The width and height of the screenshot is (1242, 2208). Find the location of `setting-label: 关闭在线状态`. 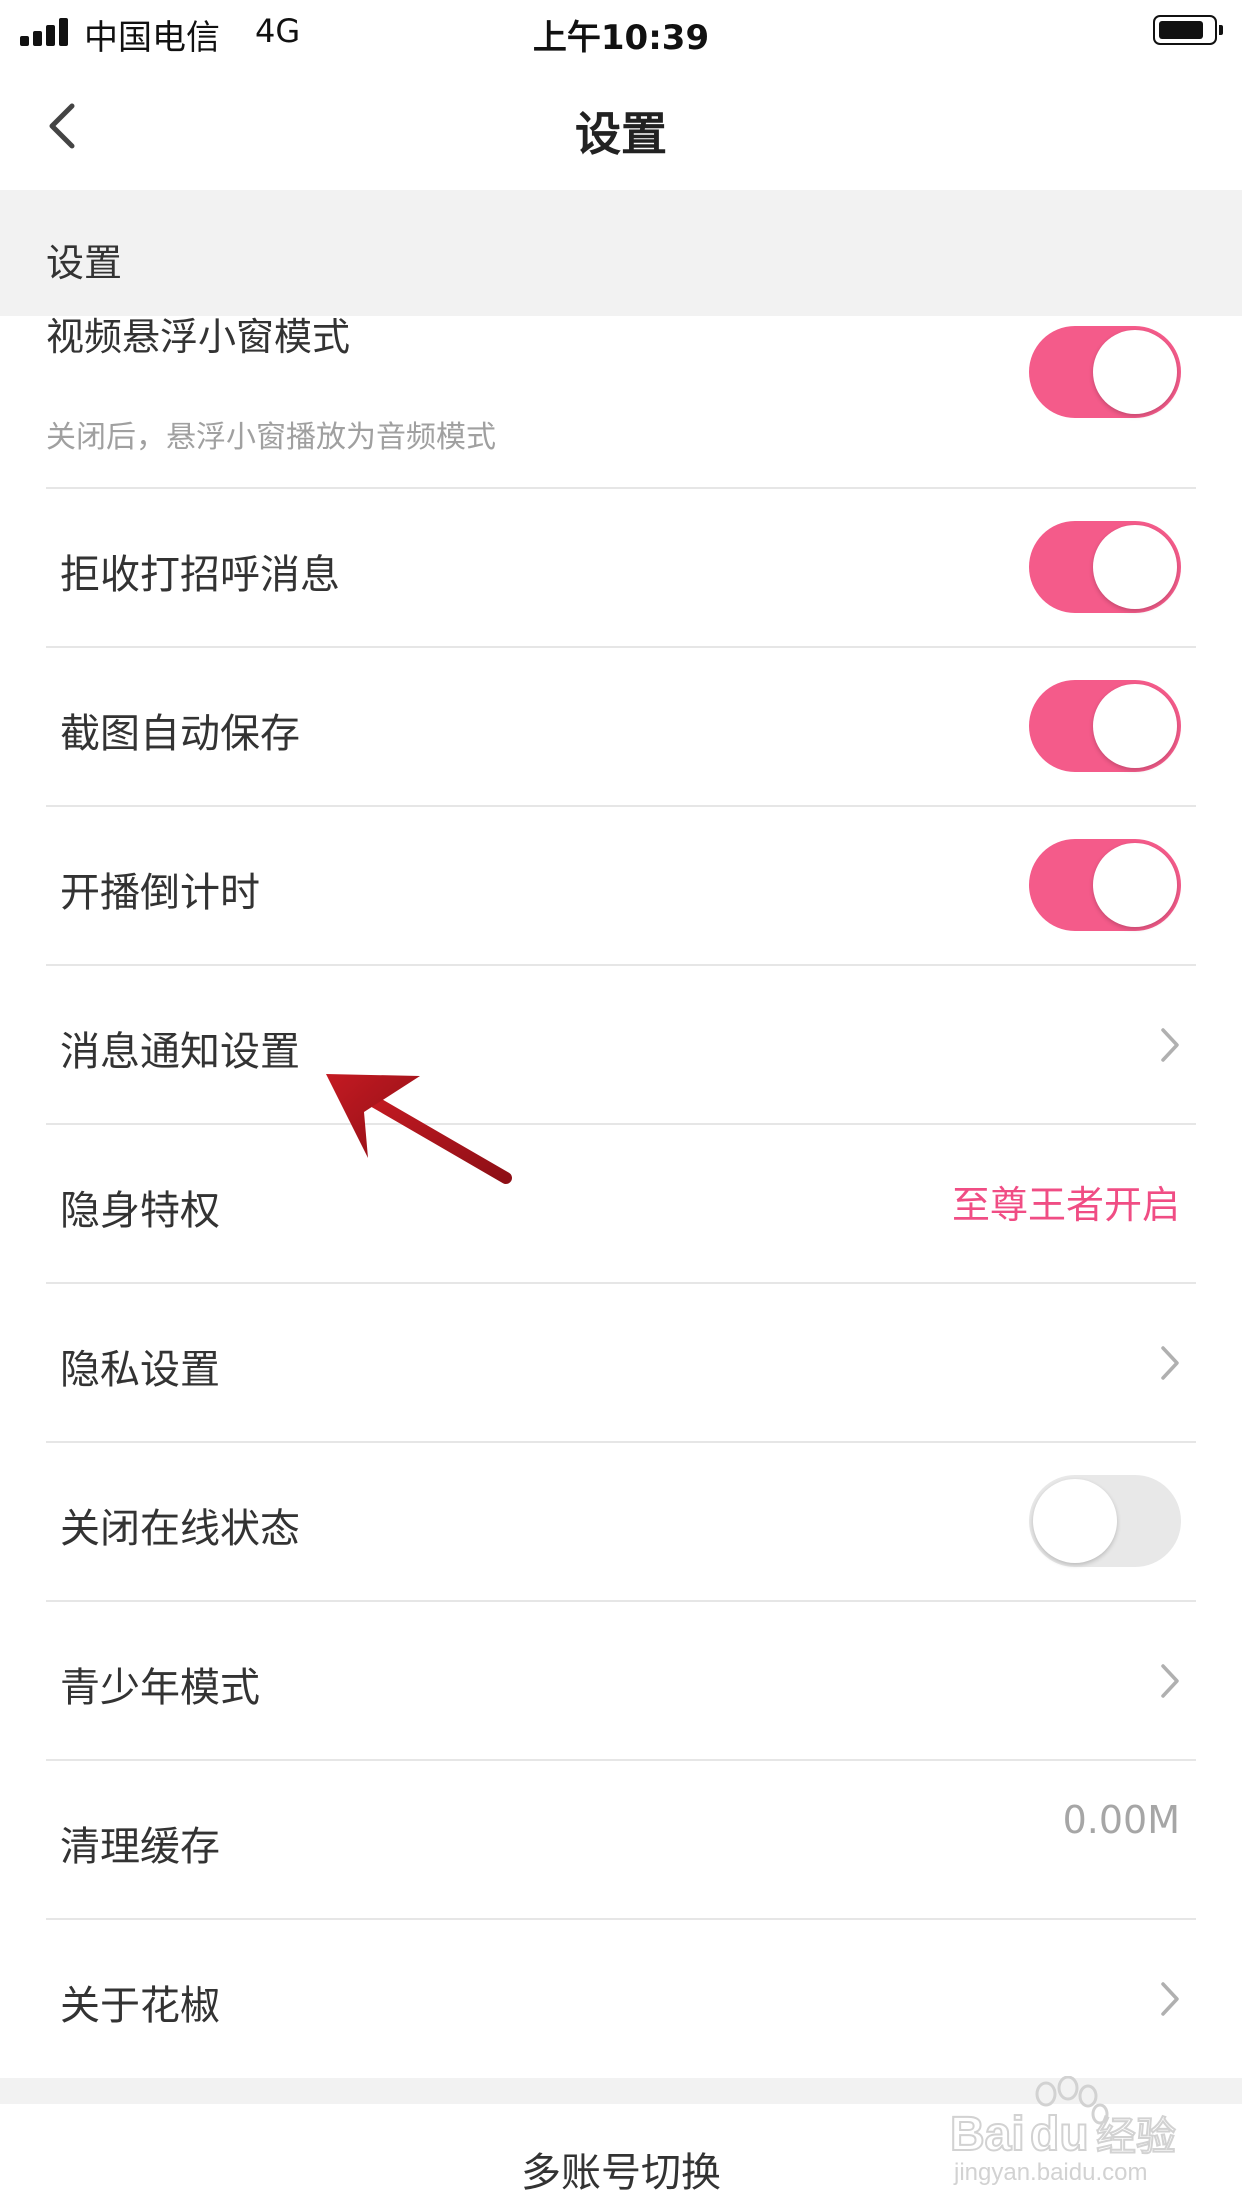

setting-label: 关闭在线状态 is located at coordinates (180, 1529).